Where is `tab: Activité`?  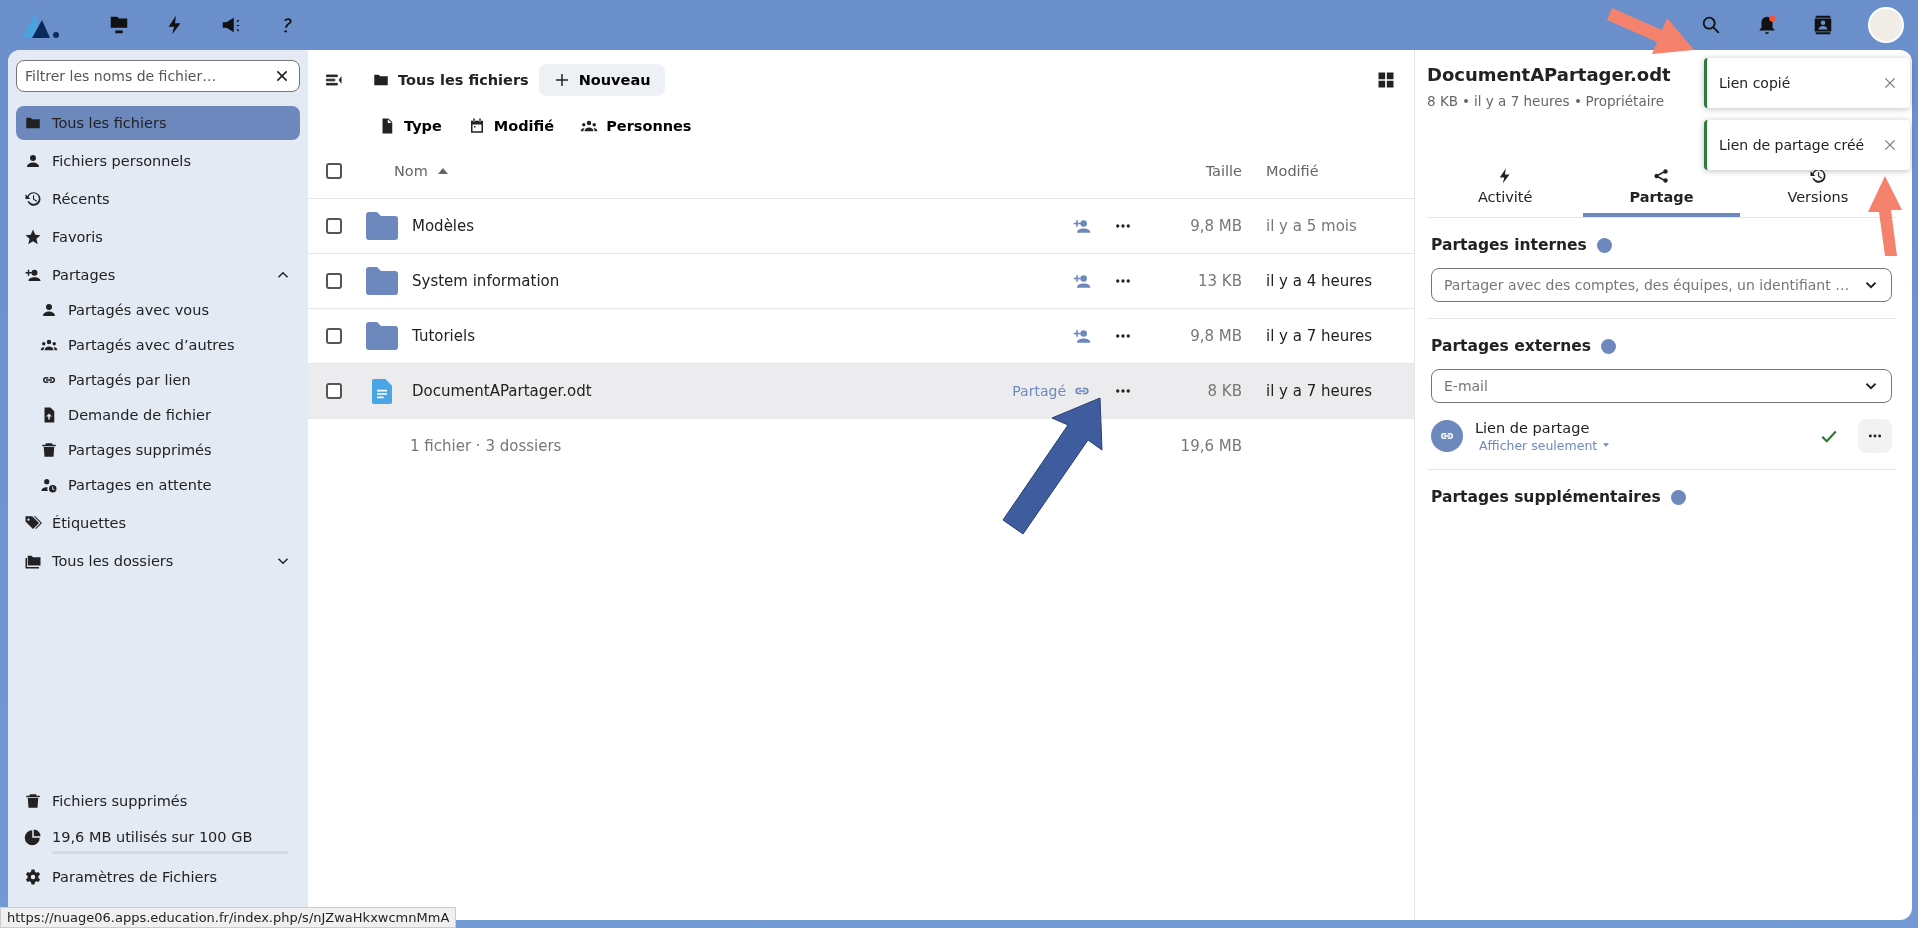 tab: Activité is located at coordinates (1505, 192).